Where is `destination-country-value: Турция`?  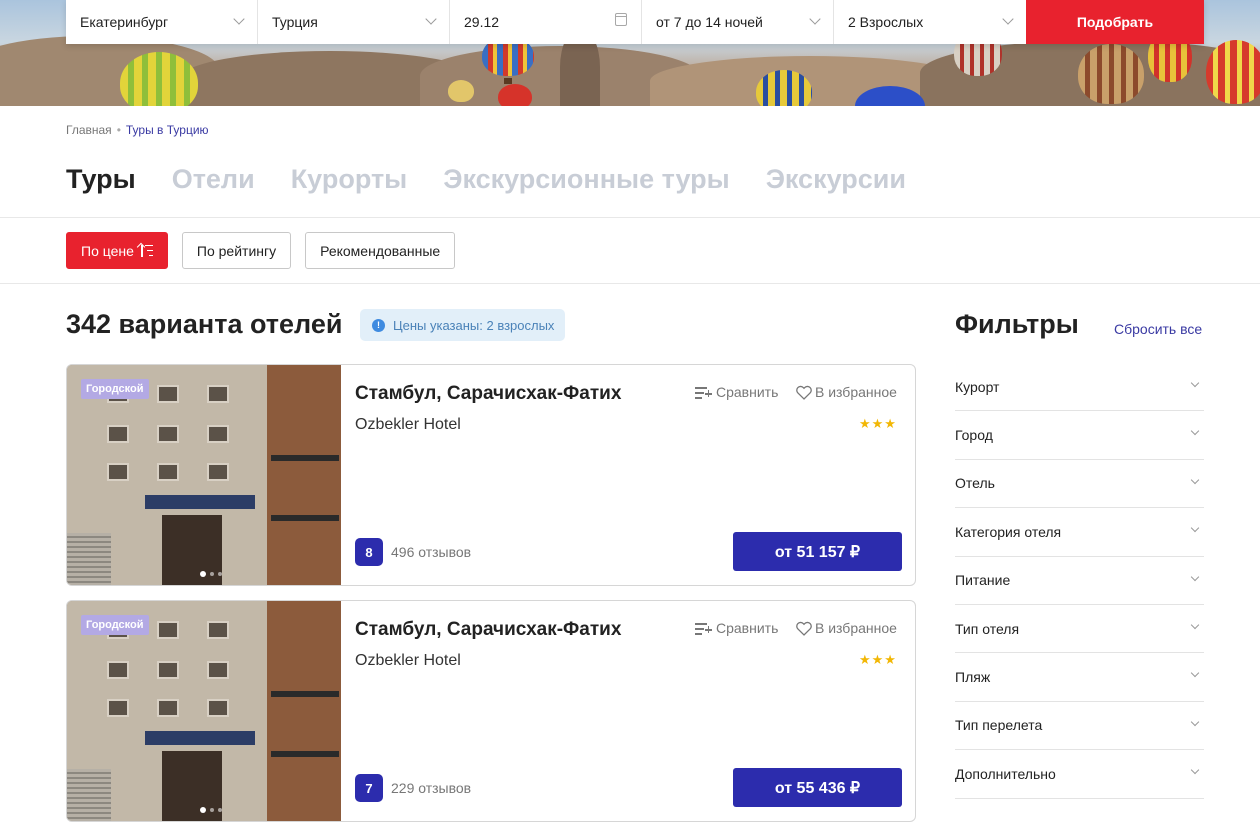
destination-country-value: Турция is located at coordinates (295, 22).